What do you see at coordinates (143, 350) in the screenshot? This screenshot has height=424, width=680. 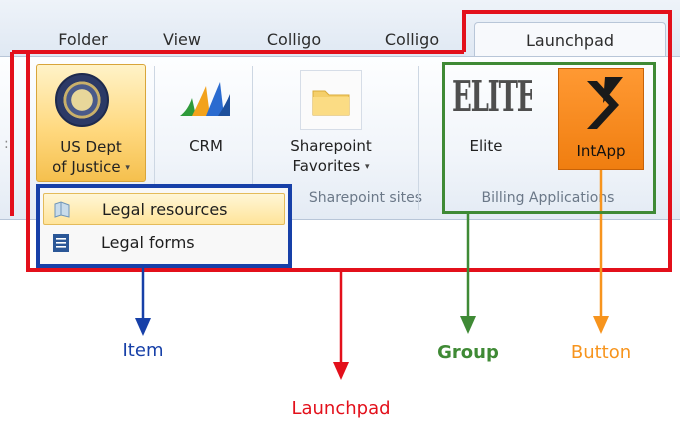 I see `callout-item: Item` at bounding box center [143, 350].